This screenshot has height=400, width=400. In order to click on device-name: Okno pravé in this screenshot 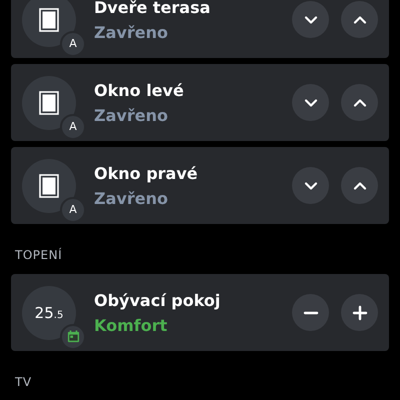, I will do `click(146, 173)`.